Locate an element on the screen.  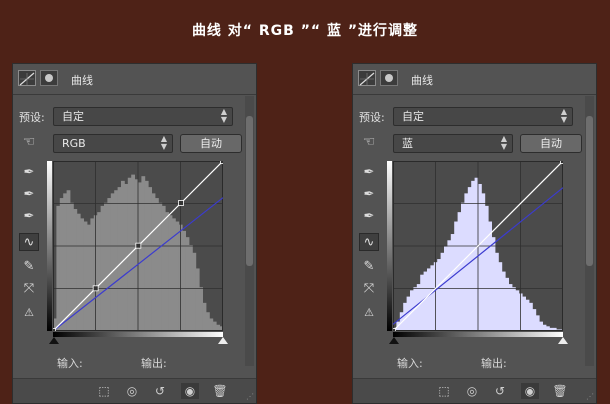
channel-value: RGB is located at coordinates (74, 143).